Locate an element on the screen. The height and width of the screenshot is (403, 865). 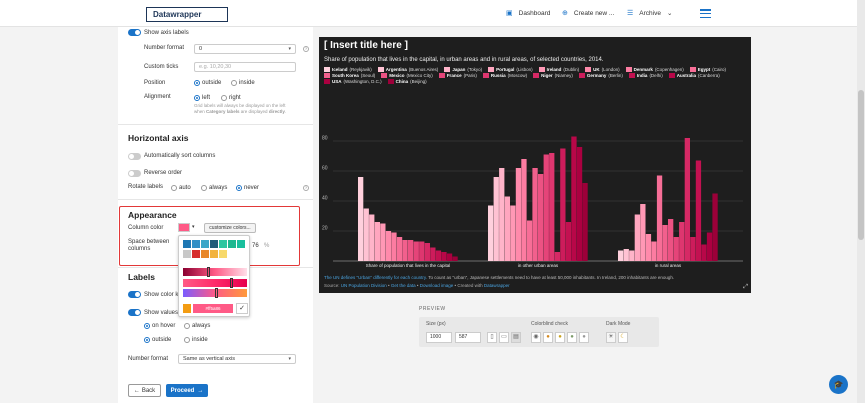
saturation-slider is located at coordinates (215, 283).